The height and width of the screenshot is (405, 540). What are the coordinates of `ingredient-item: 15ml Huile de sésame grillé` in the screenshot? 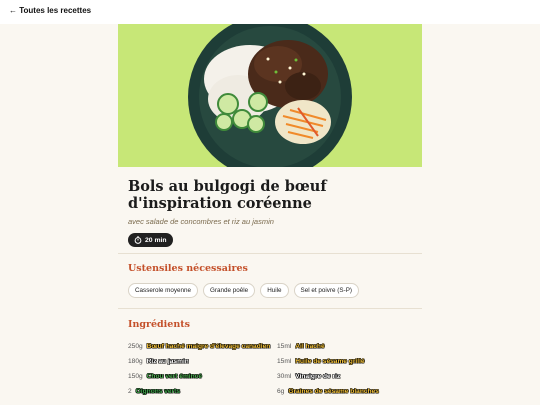 It's located at (349, 361).